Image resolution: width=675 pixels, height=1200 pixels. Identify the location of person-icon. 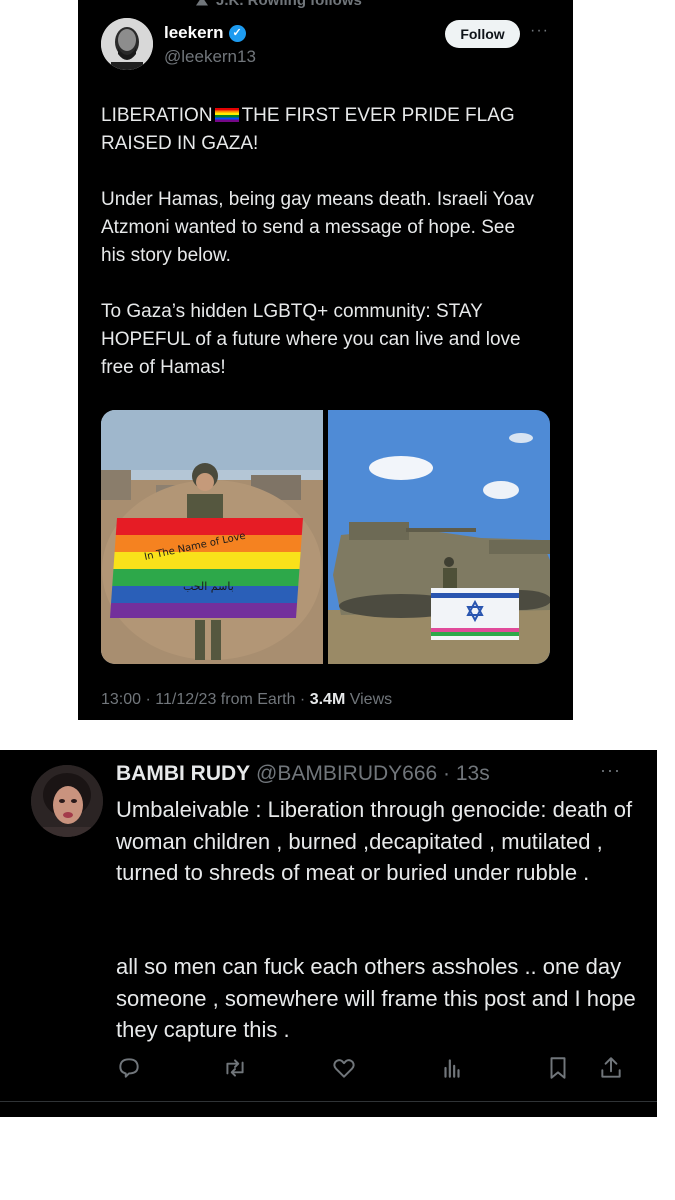
(202, 3).